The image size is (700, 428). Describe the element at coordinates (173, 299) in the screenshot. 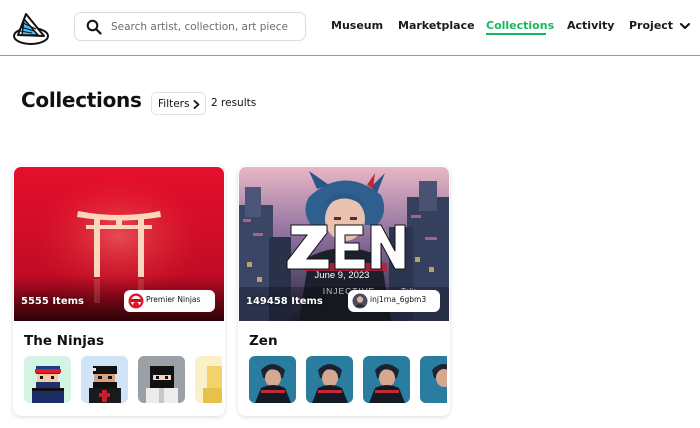

I see `creator-name: Premier Ninjas` at that location.